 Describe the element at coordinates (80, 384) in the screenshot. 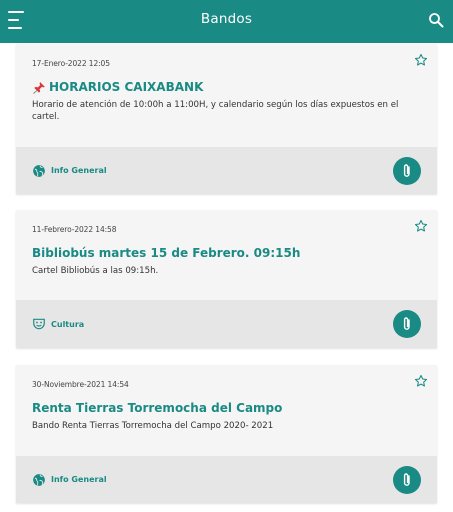

I see `bando-date: 30-Noviembre-2021 14:54` at that location.